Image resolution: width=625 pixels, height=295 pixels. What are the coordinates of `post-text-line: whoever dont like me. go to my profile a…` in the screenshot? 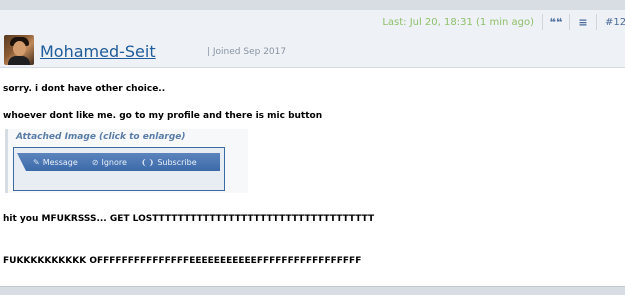 It's located at (163, 116).